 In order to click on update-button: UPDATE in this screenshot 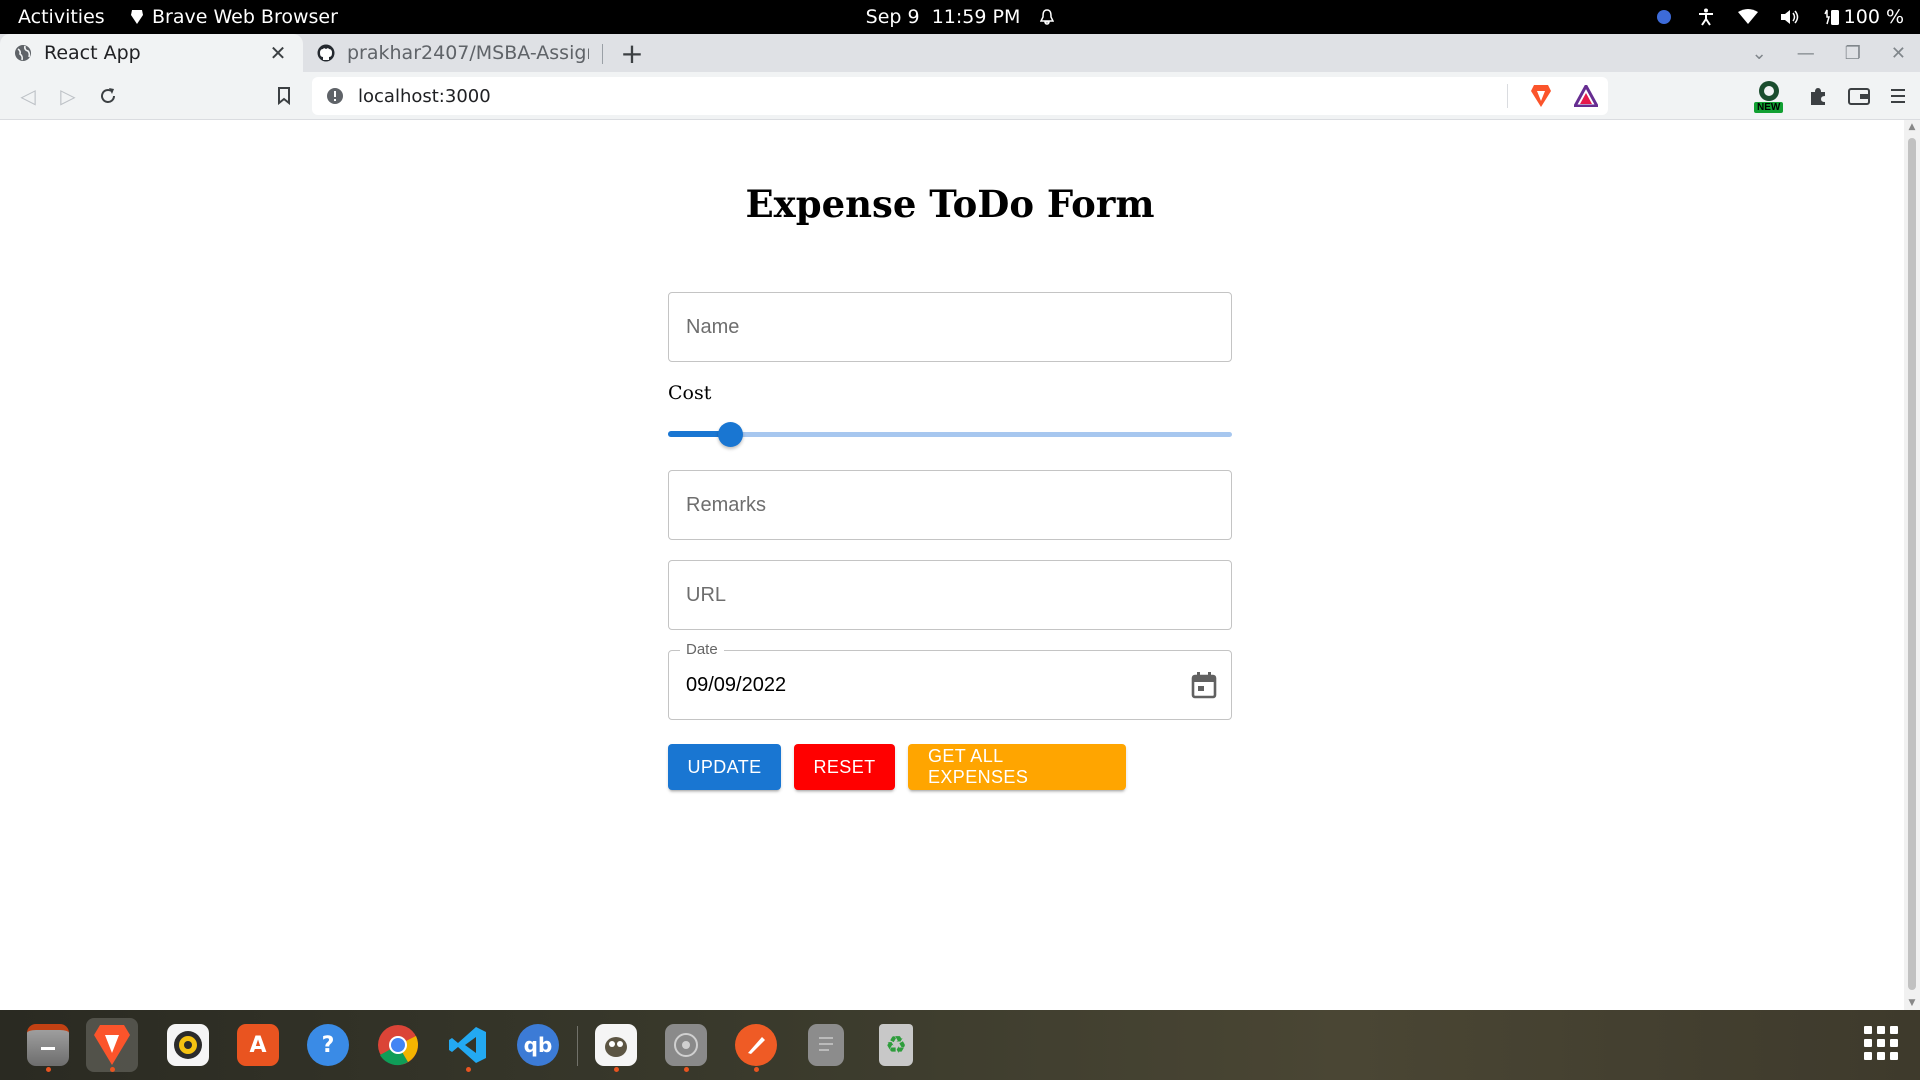, I will do `click(724, 767)`.